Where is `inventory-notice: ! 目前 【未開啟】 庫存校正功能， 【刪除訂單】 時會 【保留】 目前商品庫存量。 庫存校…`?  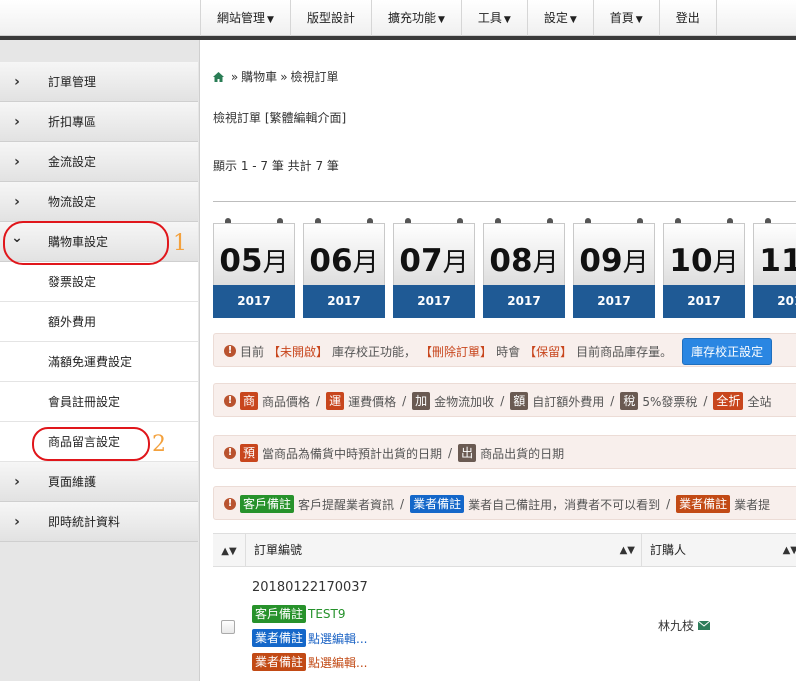 inventory-notice: ! 目前 【未開啟】 庫存校正功能， 【刪除訂單】 時會 【保留】 目前商品庫存量。 庫存校… is located at coordinates (504, 350).